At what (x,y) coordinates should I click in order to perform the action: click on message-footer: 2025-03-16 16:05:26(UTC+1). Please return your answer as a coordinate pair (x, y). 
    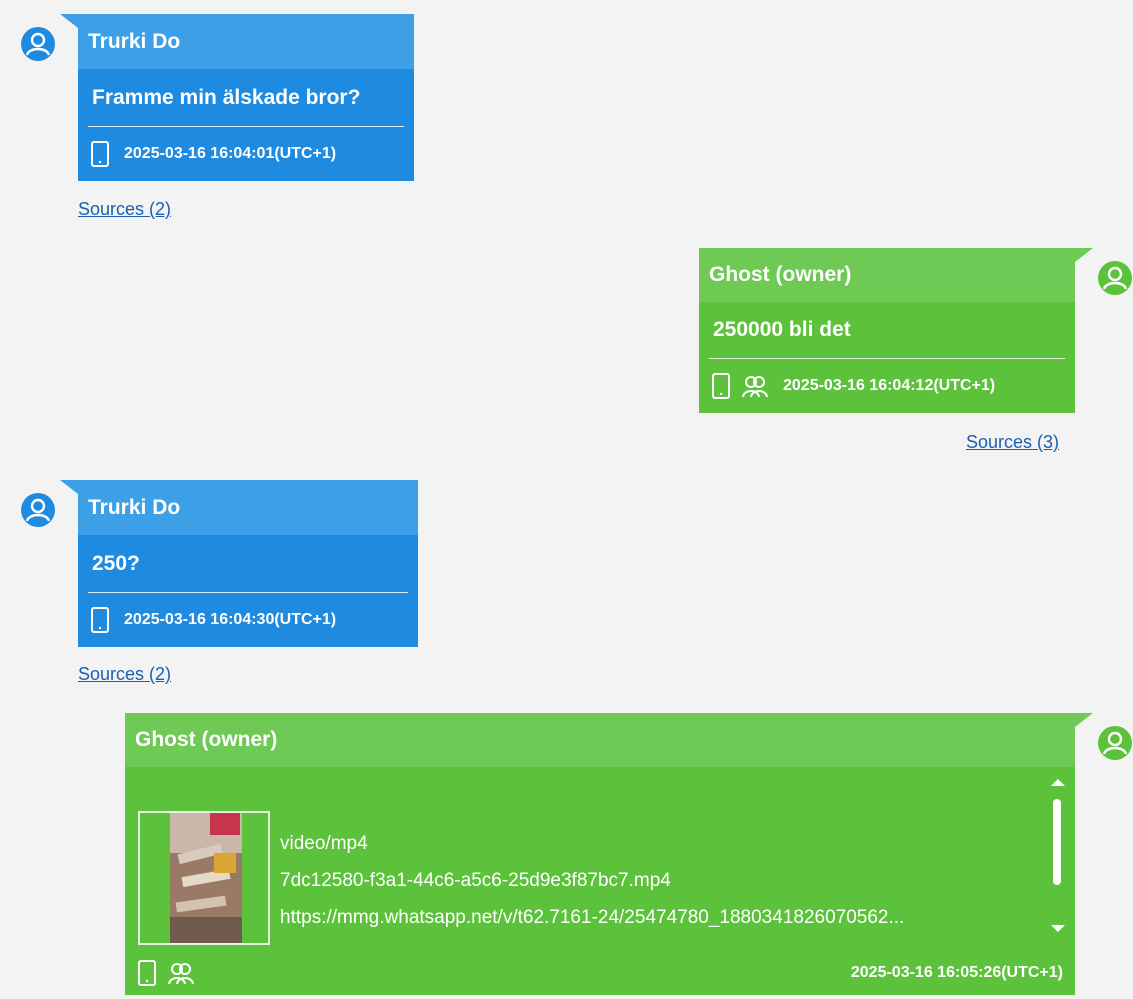
    Looking at the image, I should click on (600, 973).